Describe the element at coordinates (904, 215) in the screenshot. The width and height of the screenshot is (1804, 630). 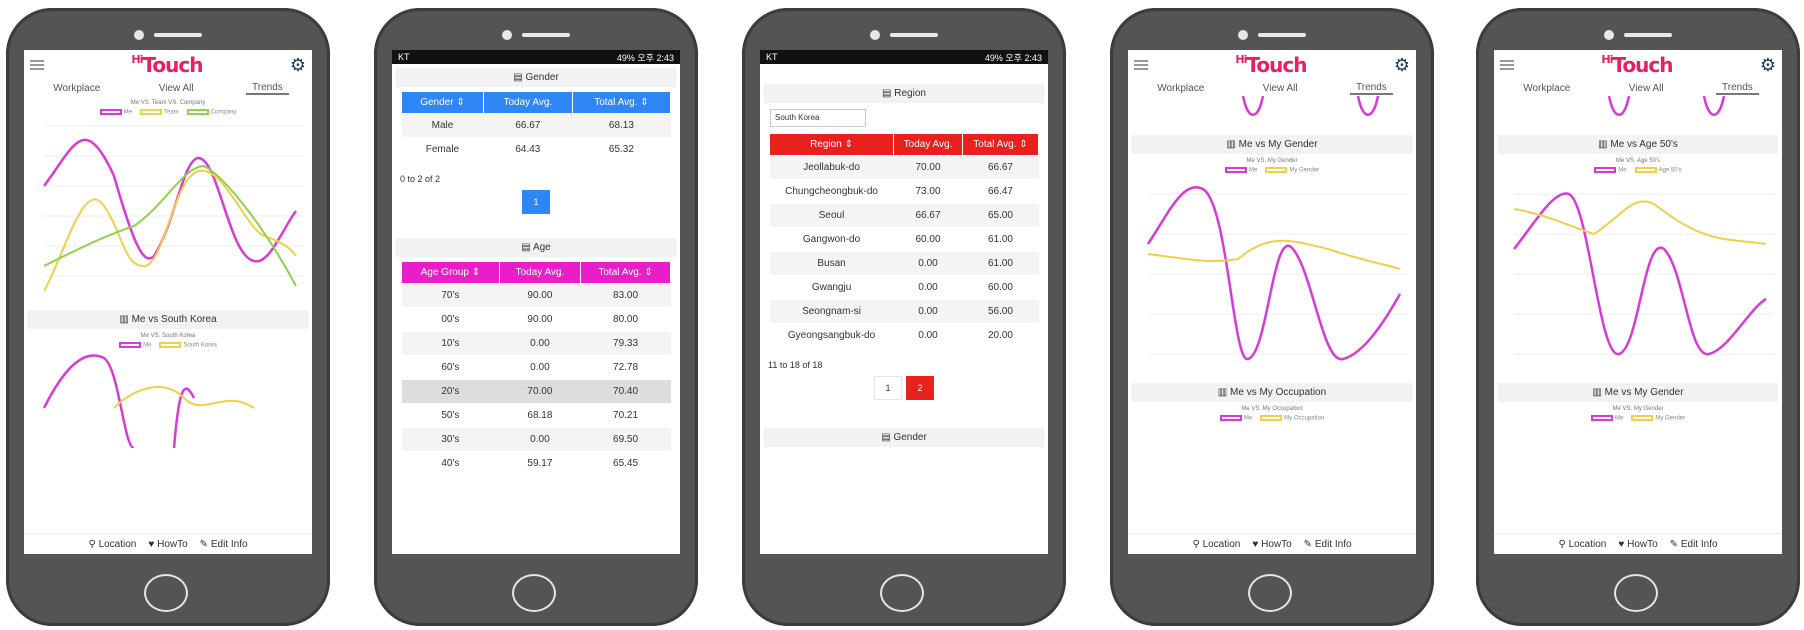
I see `table-row: Seoul 66.67 65.00` at that location.